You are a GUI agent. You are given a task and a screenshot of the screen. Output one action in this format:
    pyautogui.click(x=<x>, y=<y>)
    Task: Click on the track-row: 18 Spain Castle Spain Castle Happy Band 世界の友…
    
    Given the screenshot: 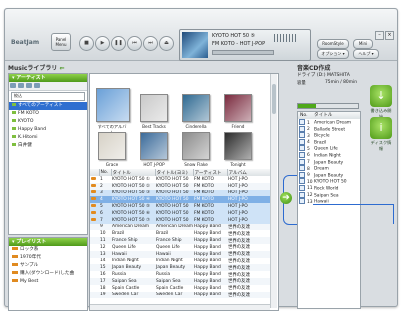 What is the action you would take?
    pyautogui.click(x=180, y=288)
    